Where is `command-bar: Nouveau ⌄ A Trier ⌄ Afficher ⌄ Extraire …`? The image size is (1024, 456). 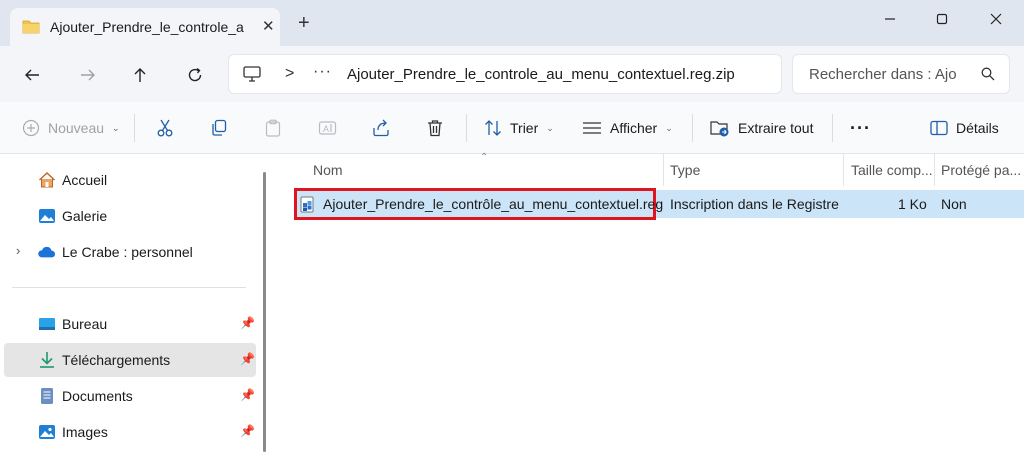
command-bar: Nouveau ⌄ A Trier ⌄ Afficher ⌄ Extraire … is located at coordinates (512, 128).